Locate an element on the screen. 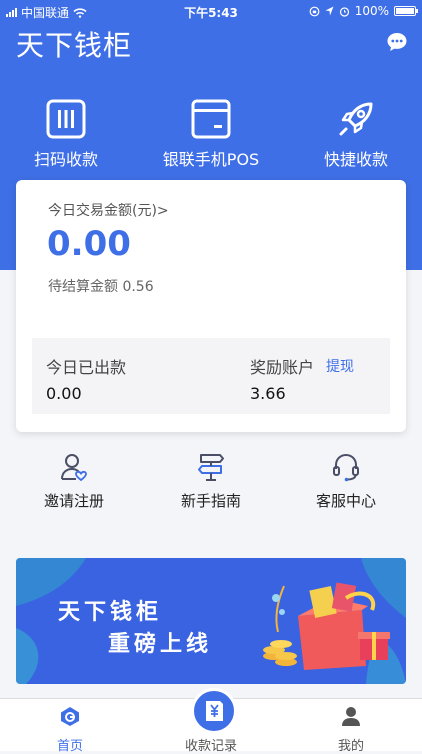 The width and height of the screenshot is (422, 754). quick-action-fast-pay: 快捷收款 is located at coordinates (354, 134).